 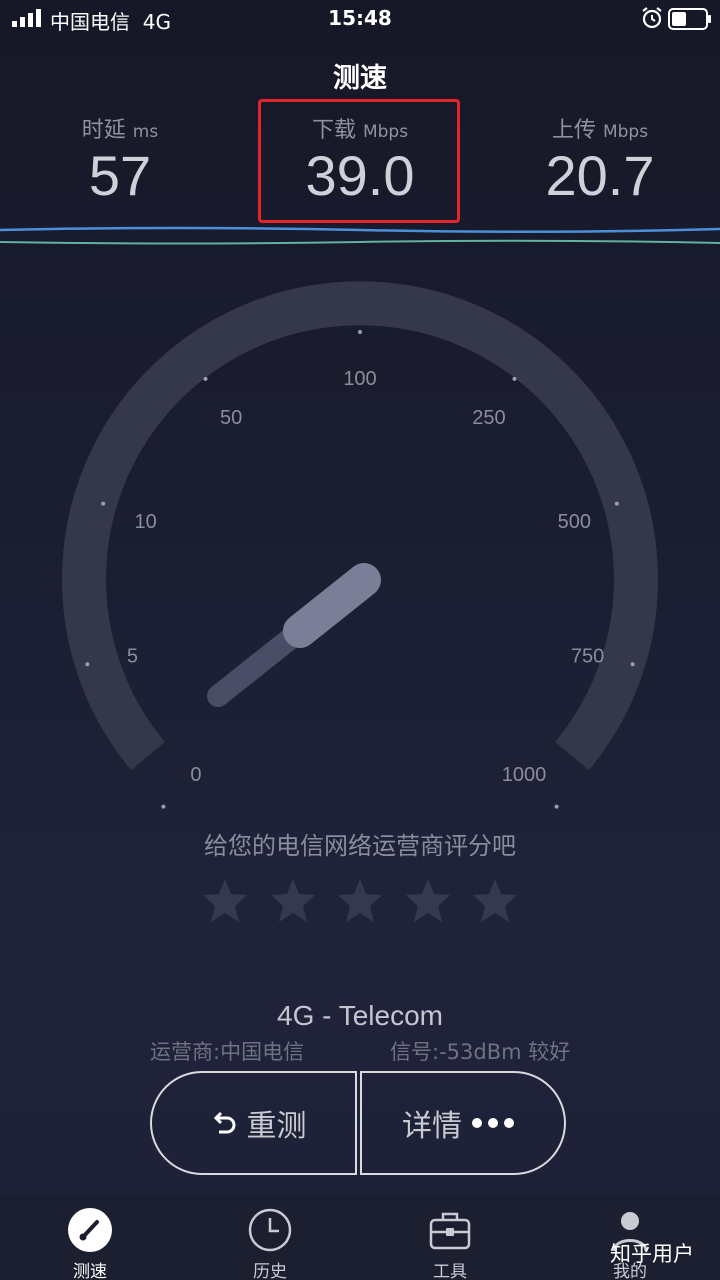 I want to click on status-time: 15:48, so click(x=360, y=18).